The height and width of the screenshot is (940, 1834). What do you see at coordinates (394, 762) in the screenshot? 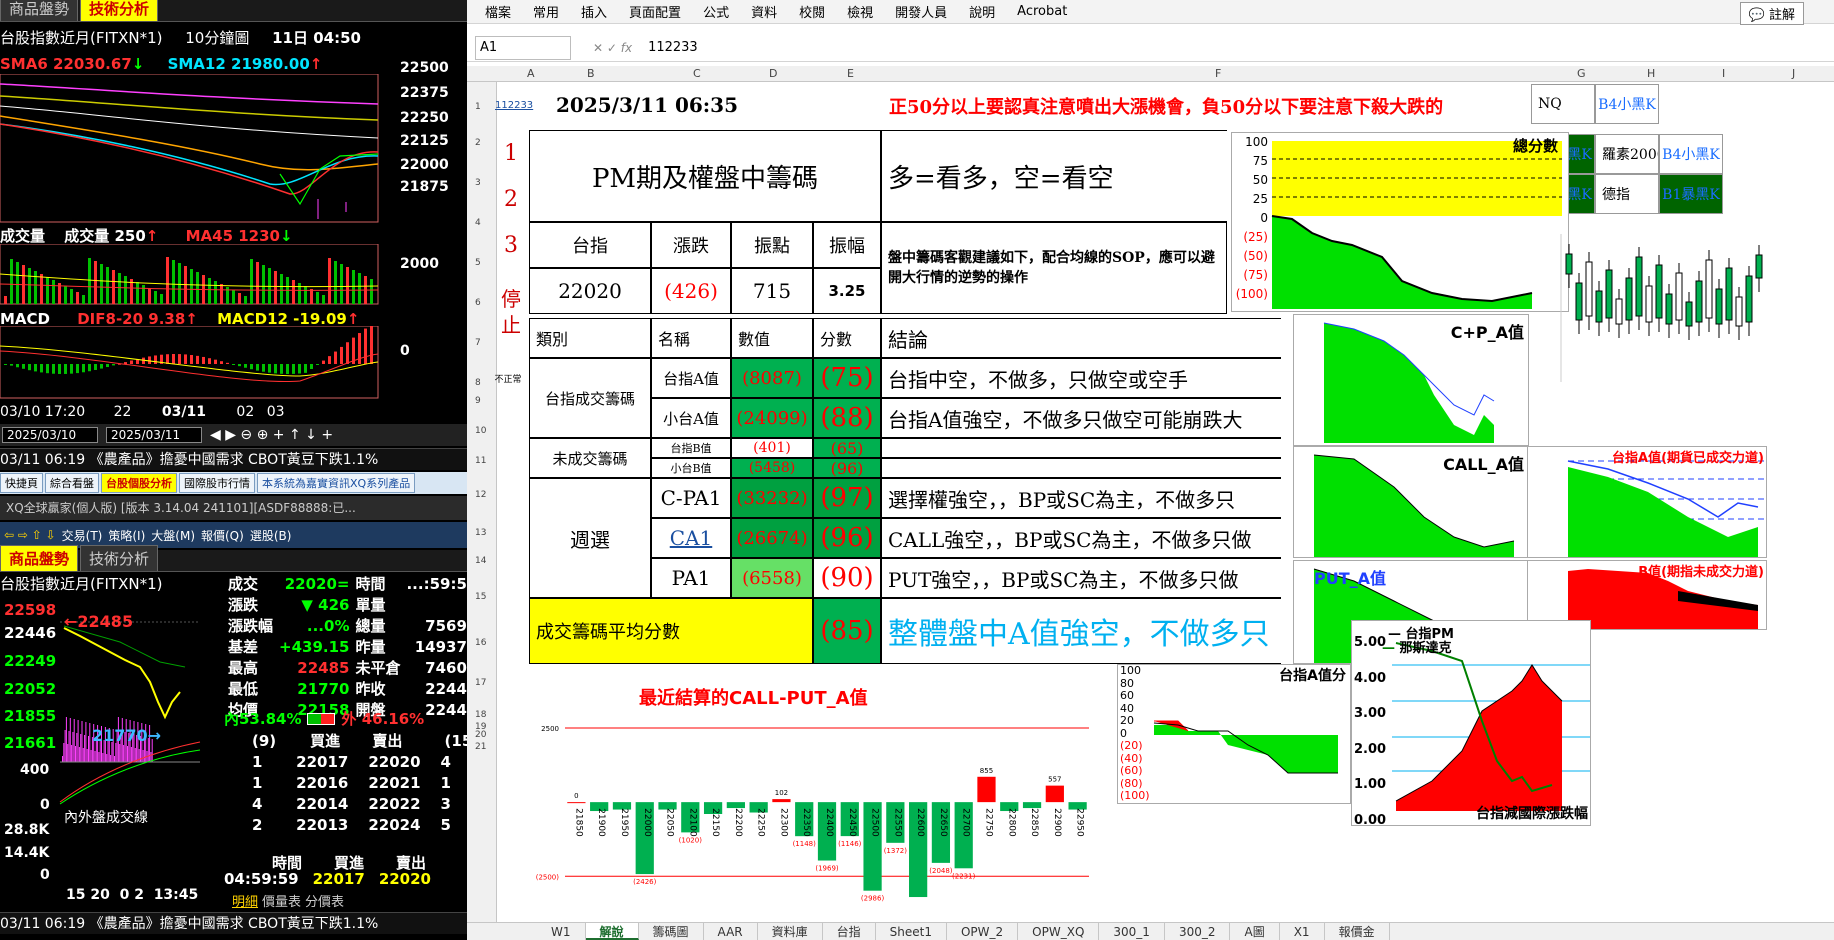
I see `book-cell: 22020` at bounding box center [394, 762].